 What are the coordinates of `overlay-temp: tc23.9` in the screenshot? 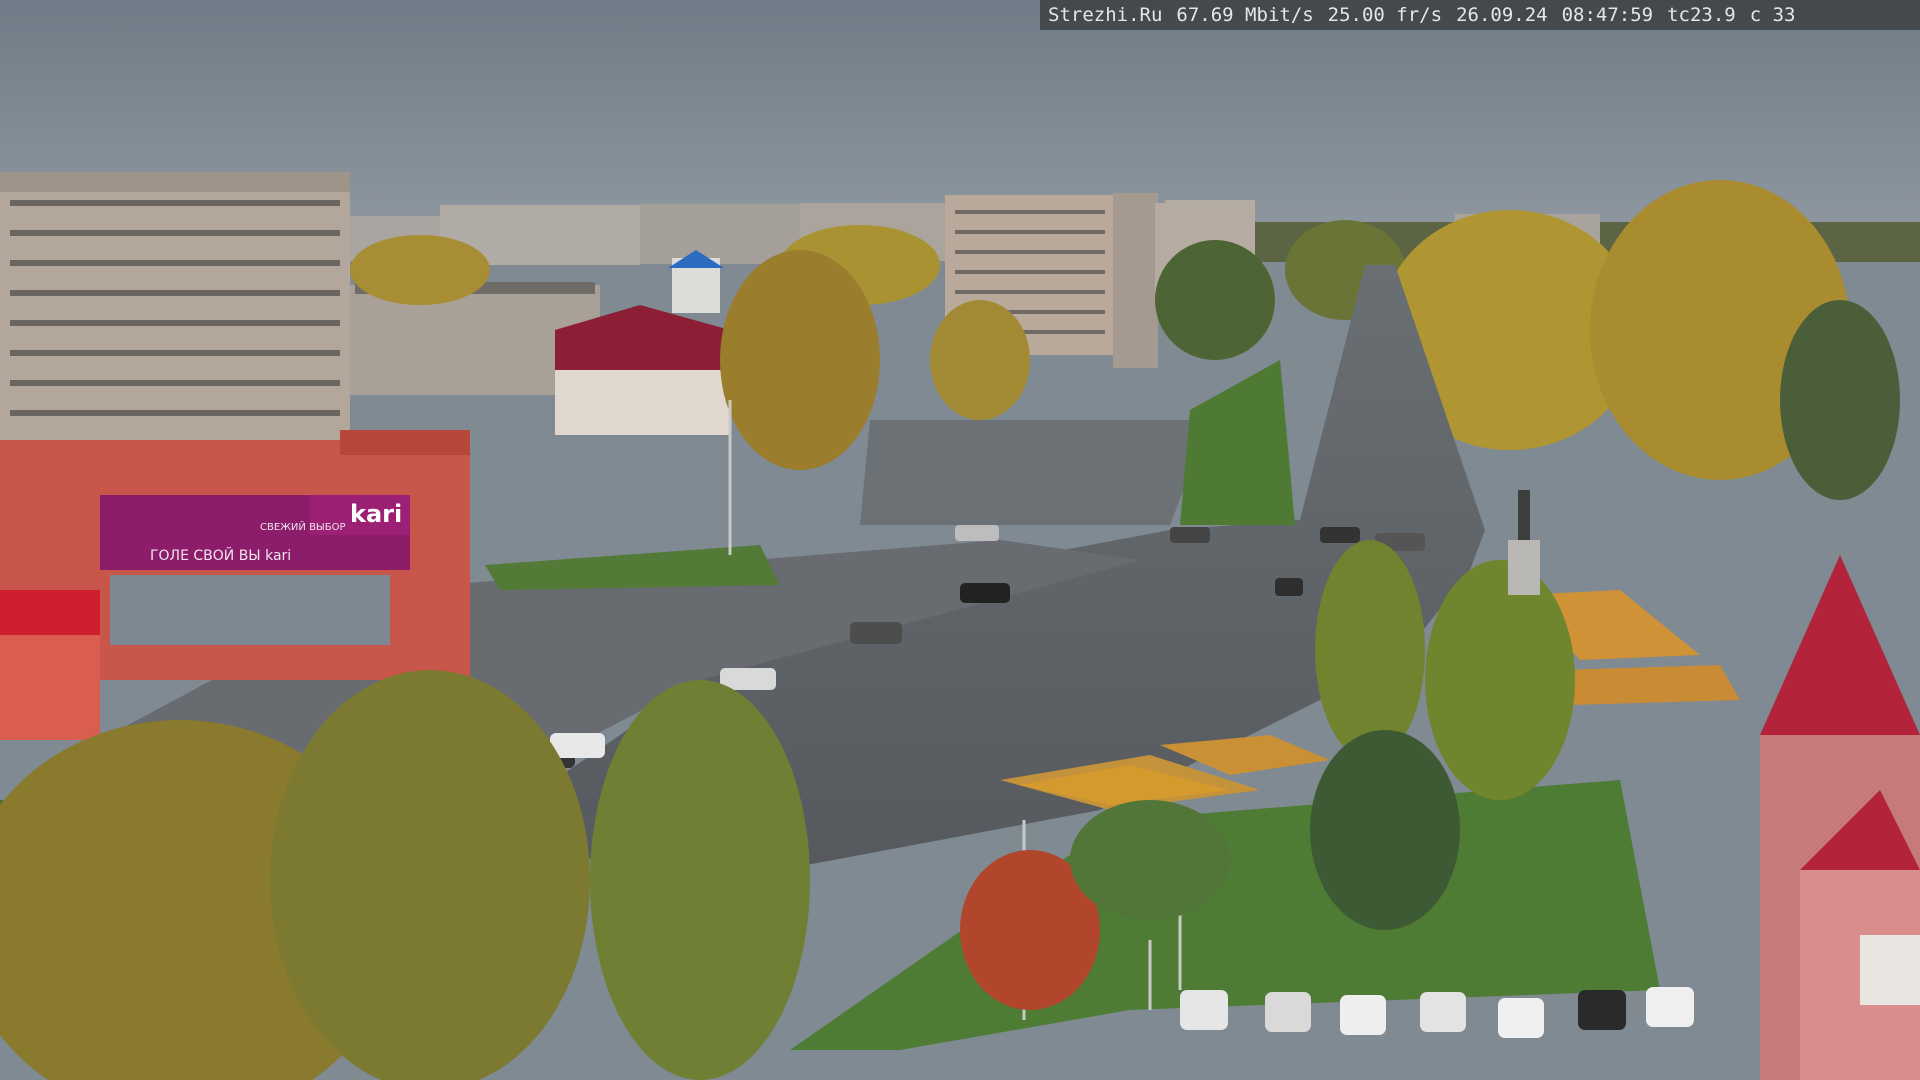 It's located at (1701, 15).